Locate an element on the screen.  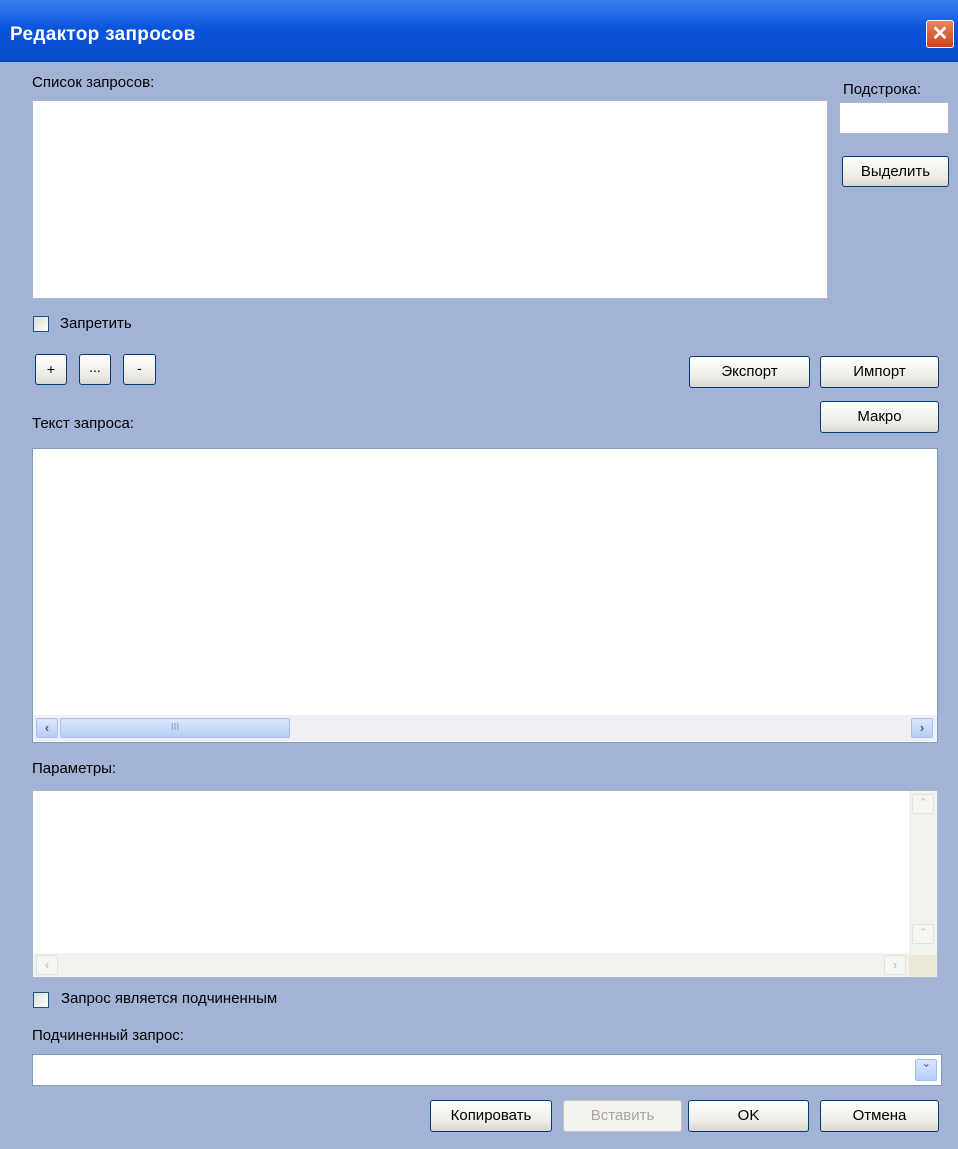
dropdown-button: ˇ is located at coordinates (926, 1070).